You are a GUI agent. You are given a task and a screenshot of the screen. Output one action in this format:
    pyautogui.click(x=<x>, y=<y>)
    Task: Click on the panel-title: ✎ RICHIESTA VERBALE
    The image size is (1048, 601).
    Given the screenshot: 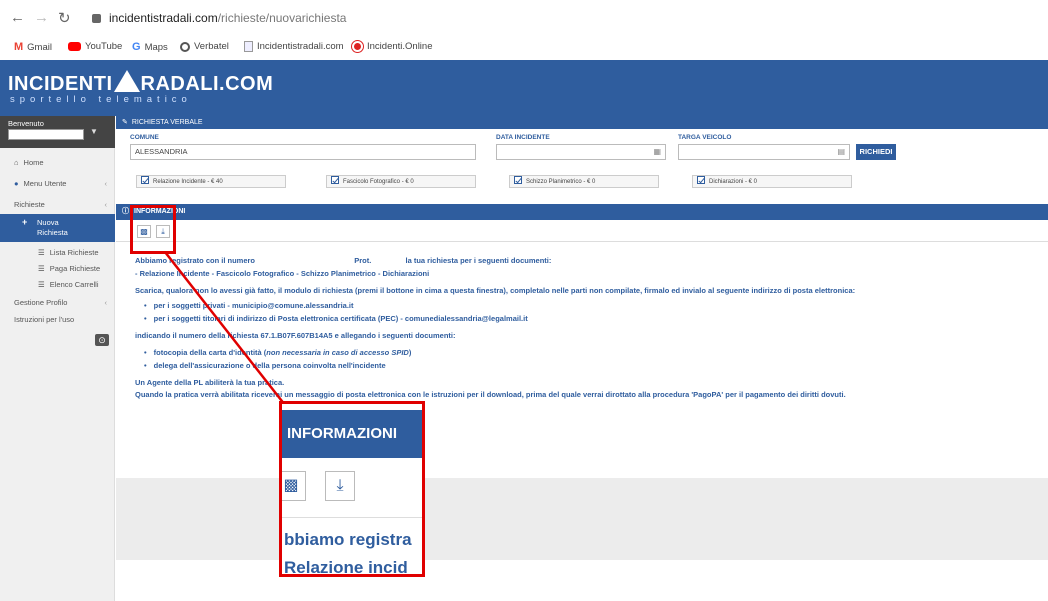 What is the action you would take?
    pyautogui.click(x=582, y=122)
    